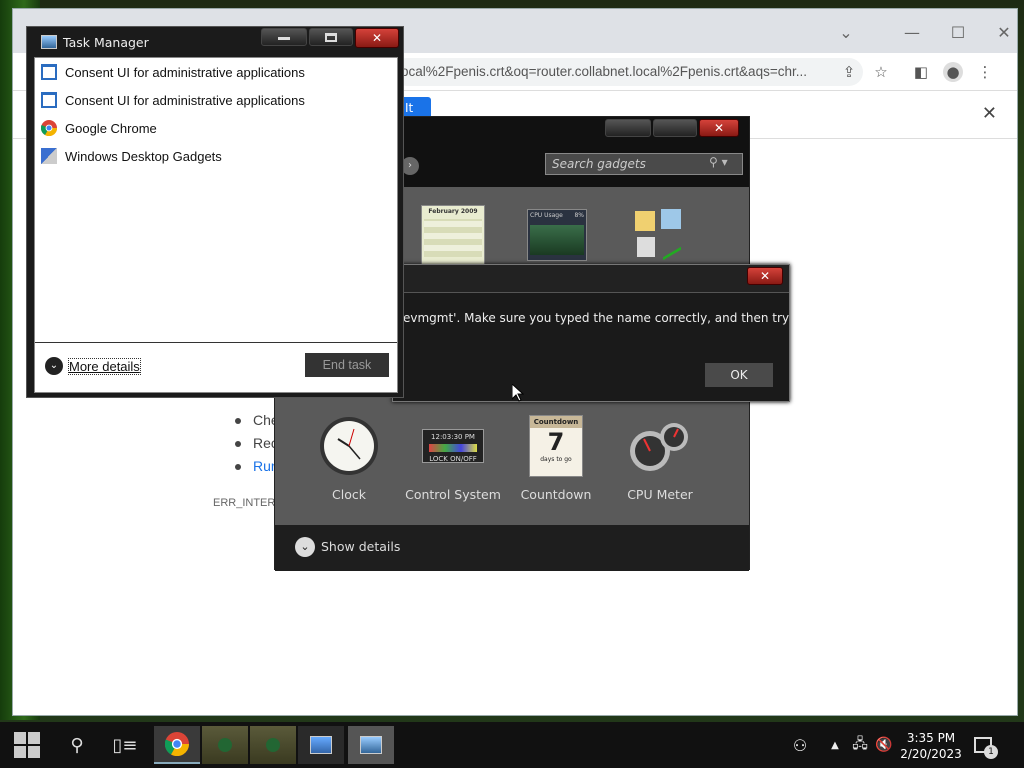 Image resolution: width=1024 pixels, height=768 pixels. Describe the element at coordinates (985, 72) in the screenshot. I see `menu-kebab-icon: ⋮` at that location.